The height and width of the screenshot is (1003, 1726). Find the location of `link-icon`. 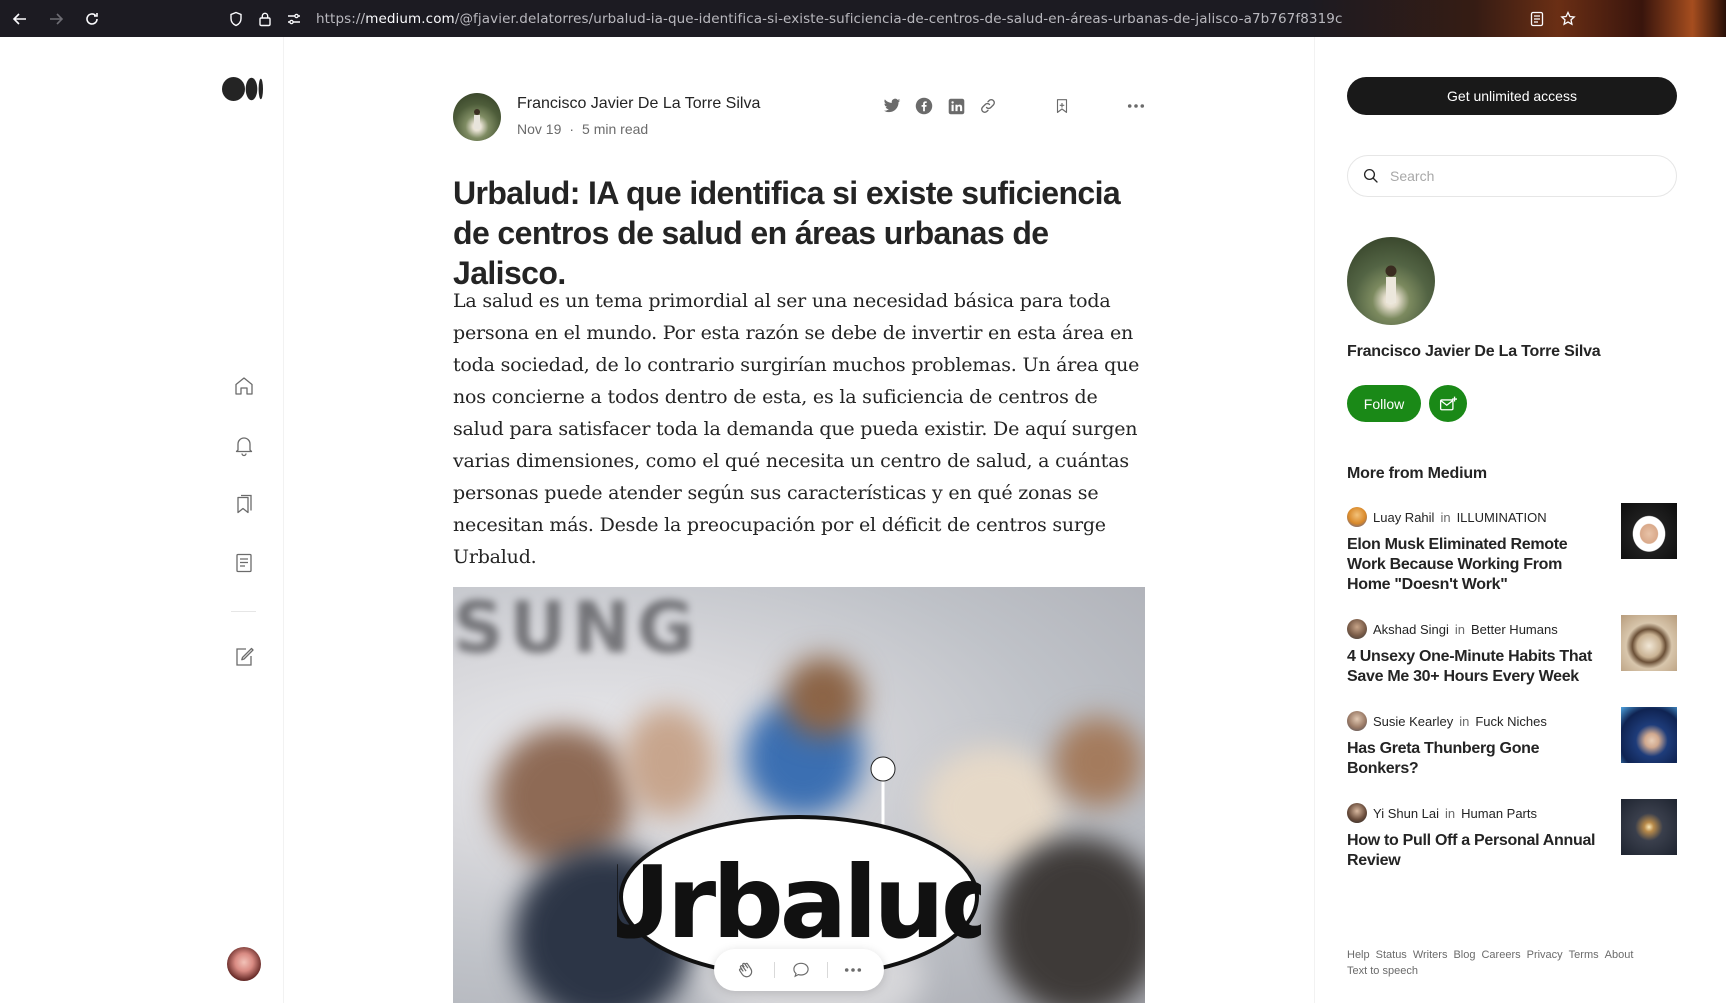

link-icon is located at coordinates (988, 106).